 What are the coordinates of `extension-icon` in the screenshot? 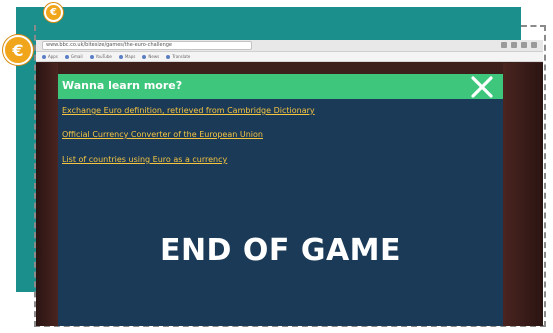 It's located at (514, 45).